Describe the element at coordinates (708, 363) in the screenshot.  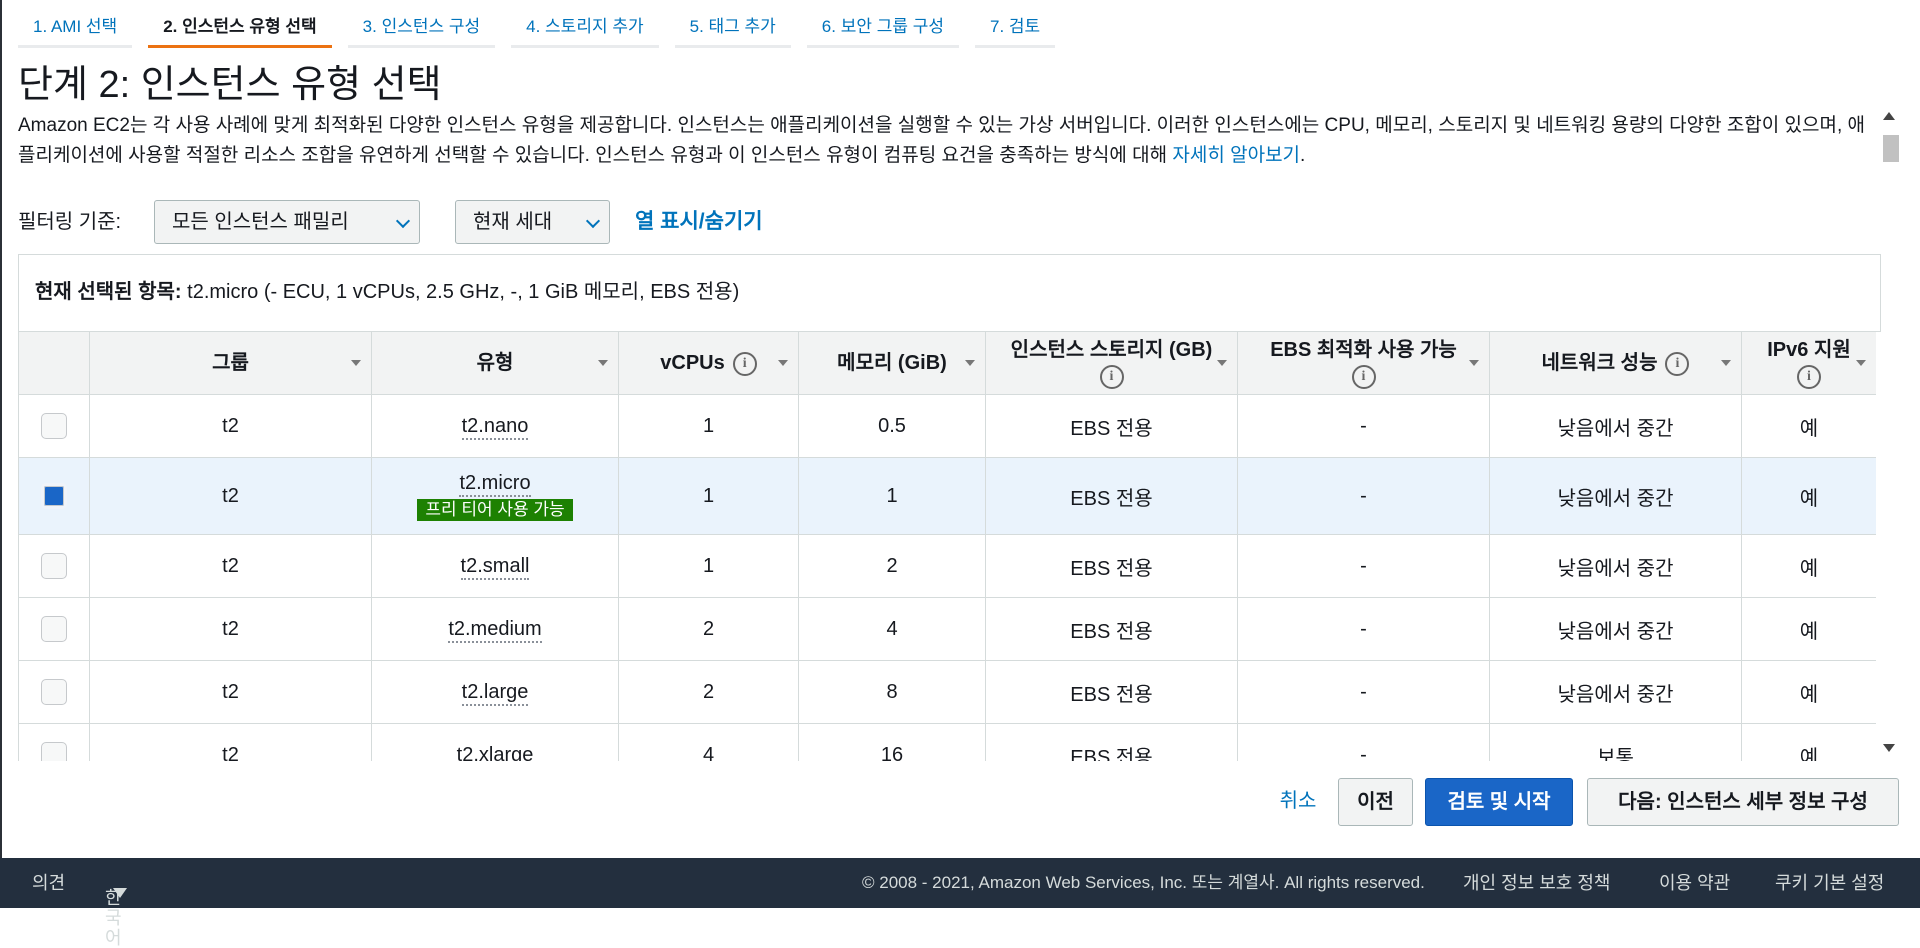
I see `header-vcpus: vCPUs i` at that location.